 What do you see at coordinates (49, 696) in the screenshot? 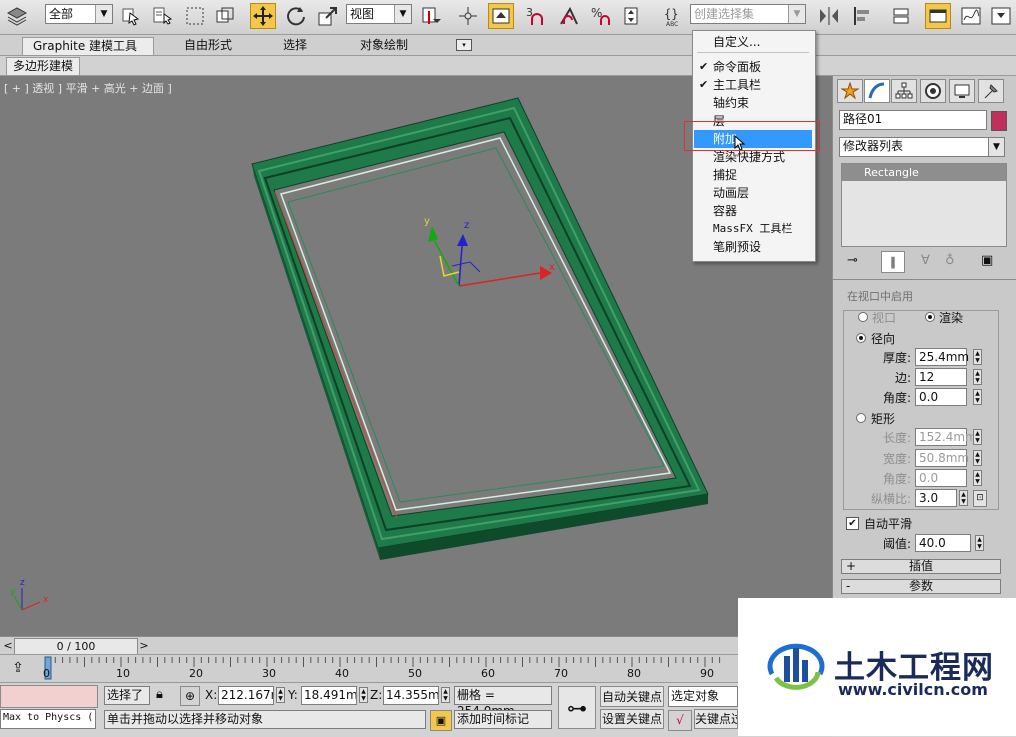
I see `maxscript-listener-top` at bounding box center [49, 696].